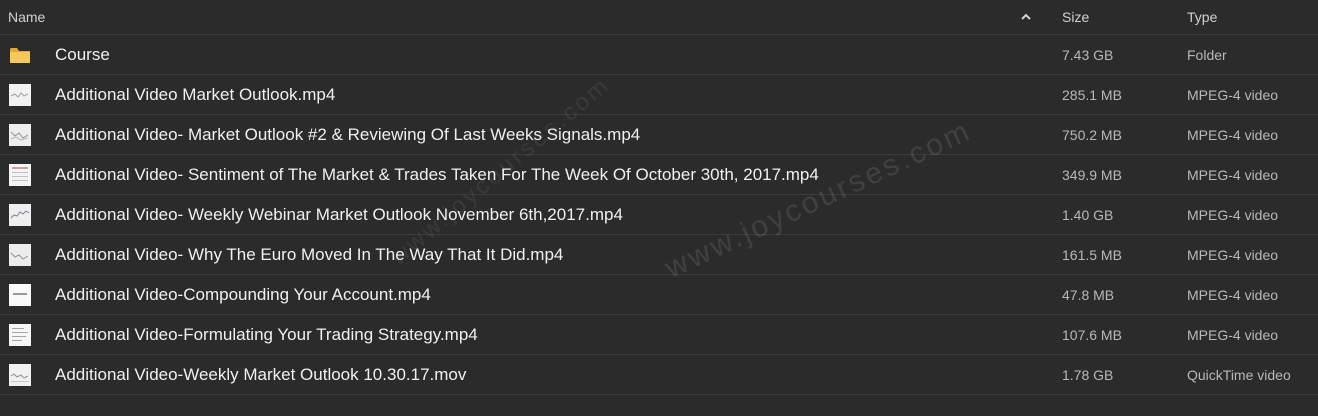  I want to click on type-column-header: Type, so click(1202, 17).